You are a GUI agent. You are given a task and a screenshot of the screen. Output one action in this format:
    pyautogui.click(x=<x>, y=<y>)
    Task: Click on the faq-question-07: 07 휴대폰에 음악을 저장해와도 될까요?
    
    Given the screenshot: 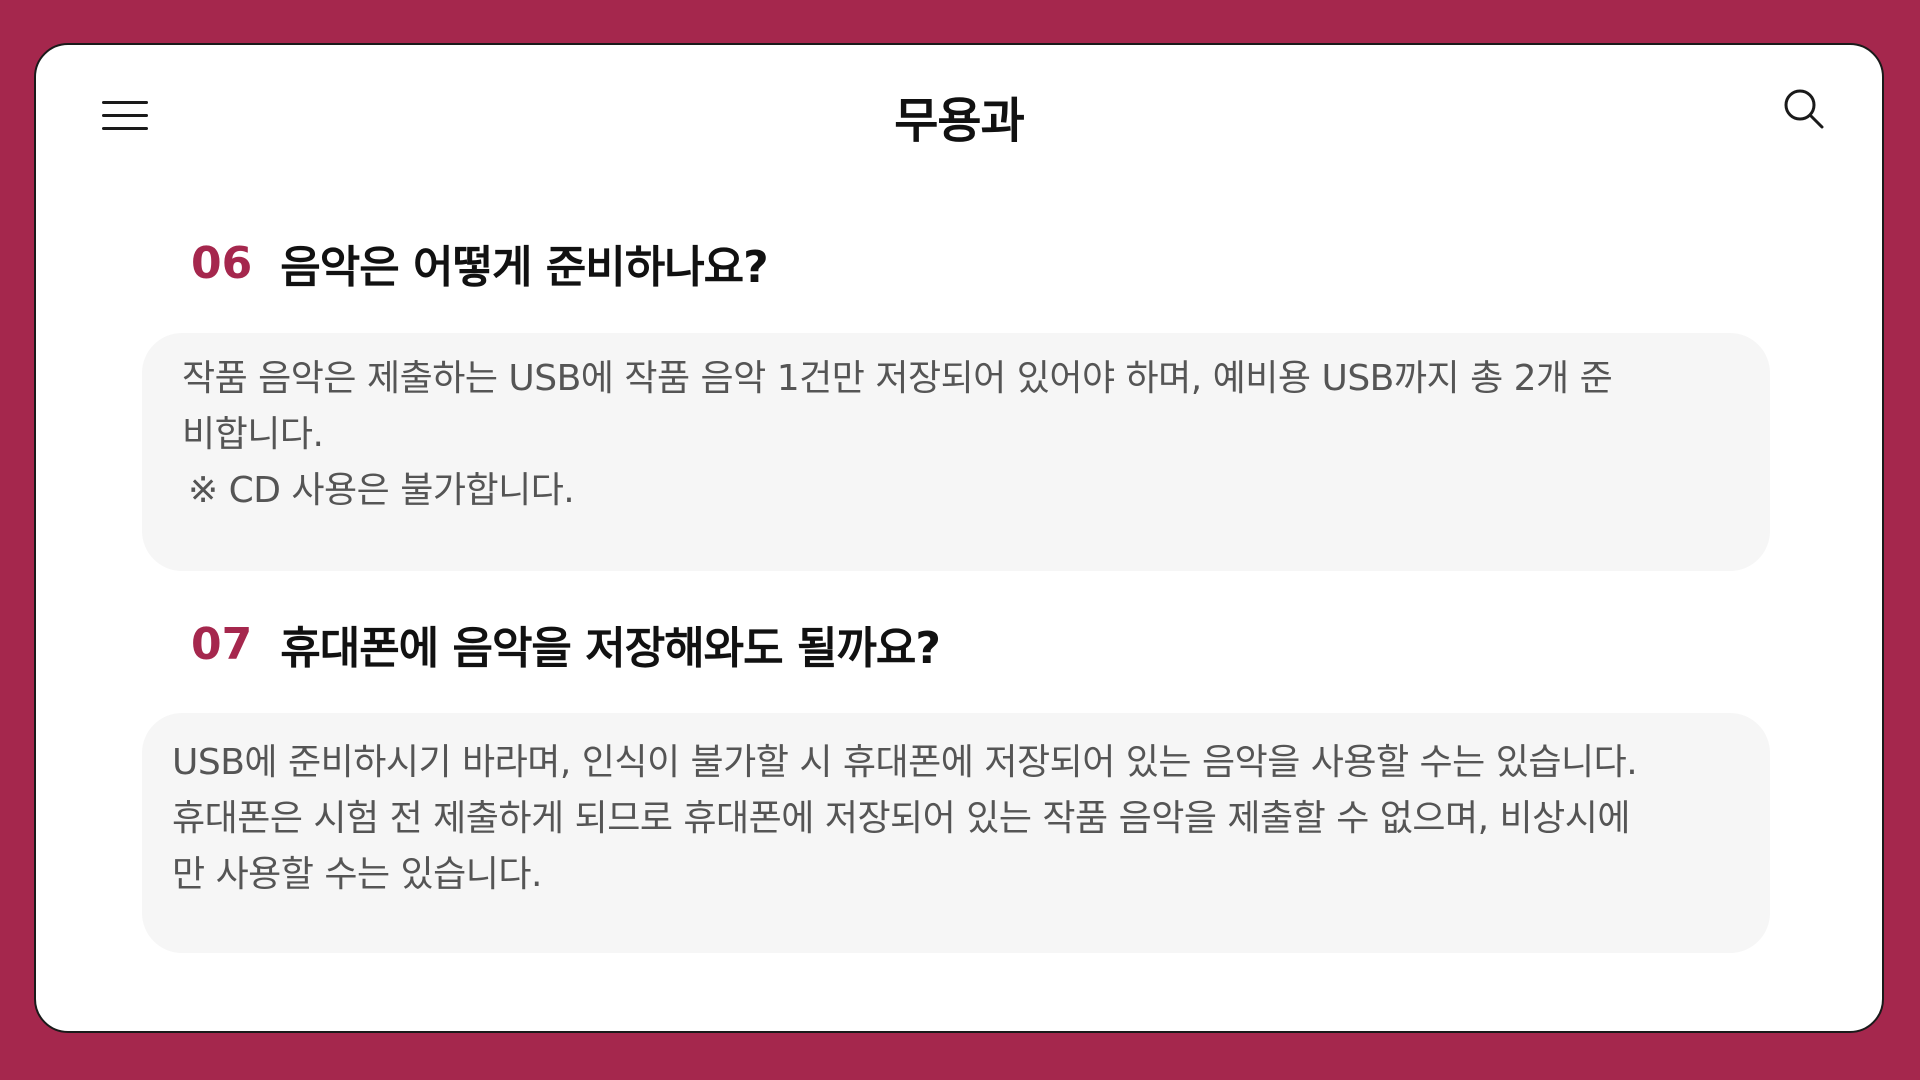 What is the action you would take?
    pyautogui.click(x=566, y=644)
    